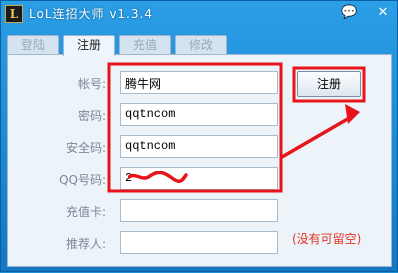 Image resolution: width=398 pixels, height=273 pixels. I want to click on tab-recharge: 充值, so click(145, 44).